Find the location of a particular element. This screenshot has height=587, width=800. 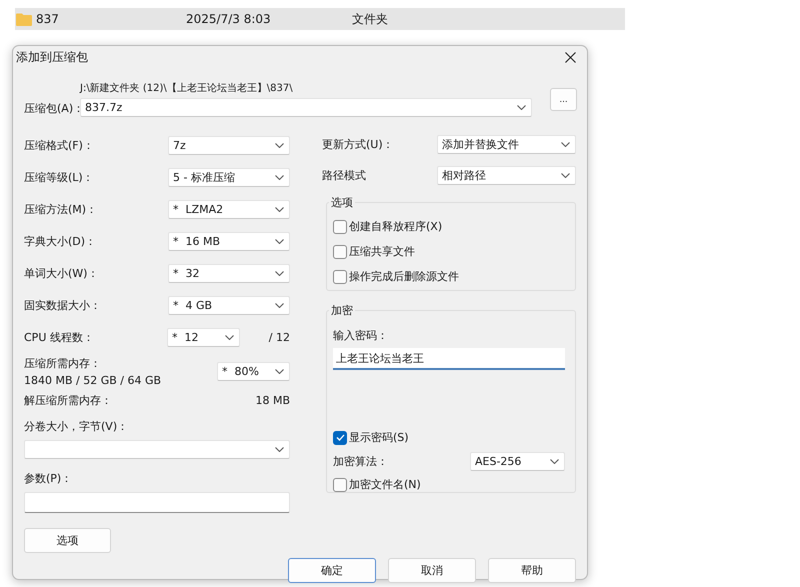

memory-usage: 1840 MB / 52 GB / 64 GB is located at coordinates (93, 380).